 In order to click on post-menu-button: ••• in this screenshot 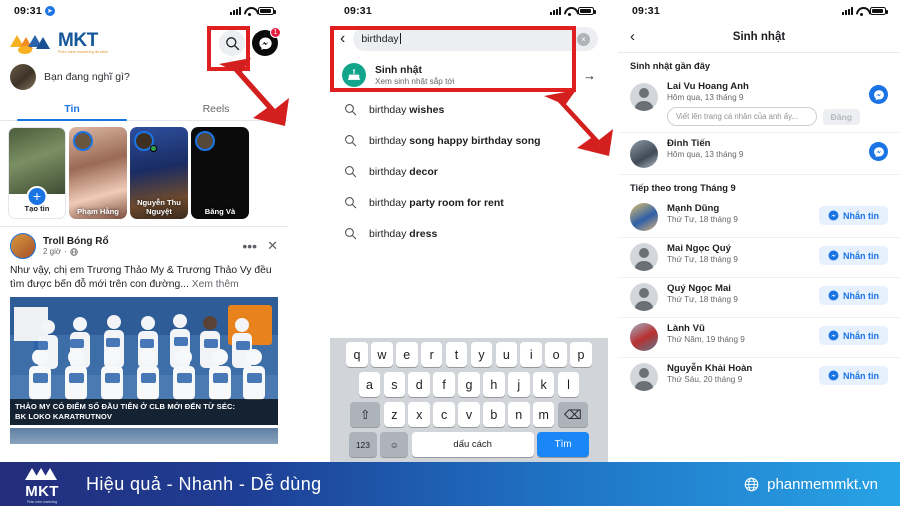, I will do `click(249, 246)`.